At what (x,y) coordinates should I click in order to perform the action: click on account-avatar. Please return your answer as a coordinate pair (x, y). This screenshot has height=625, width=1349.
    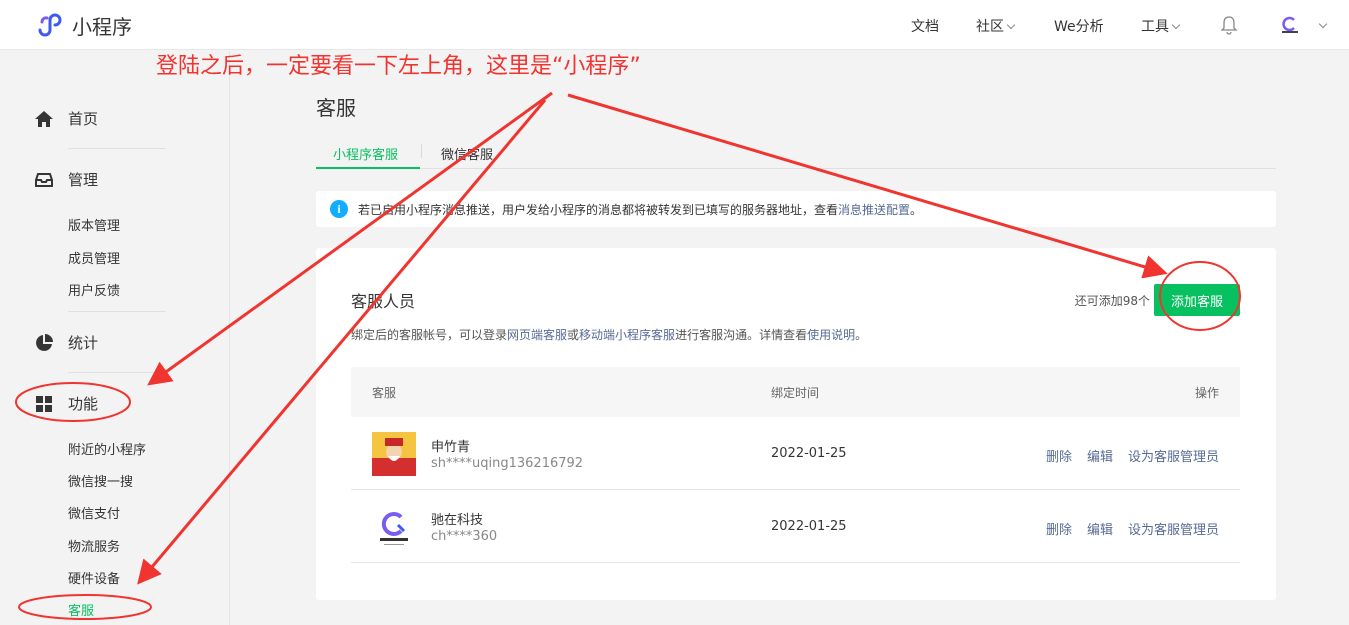
    Looking at the image, I should click on (1290, 25).